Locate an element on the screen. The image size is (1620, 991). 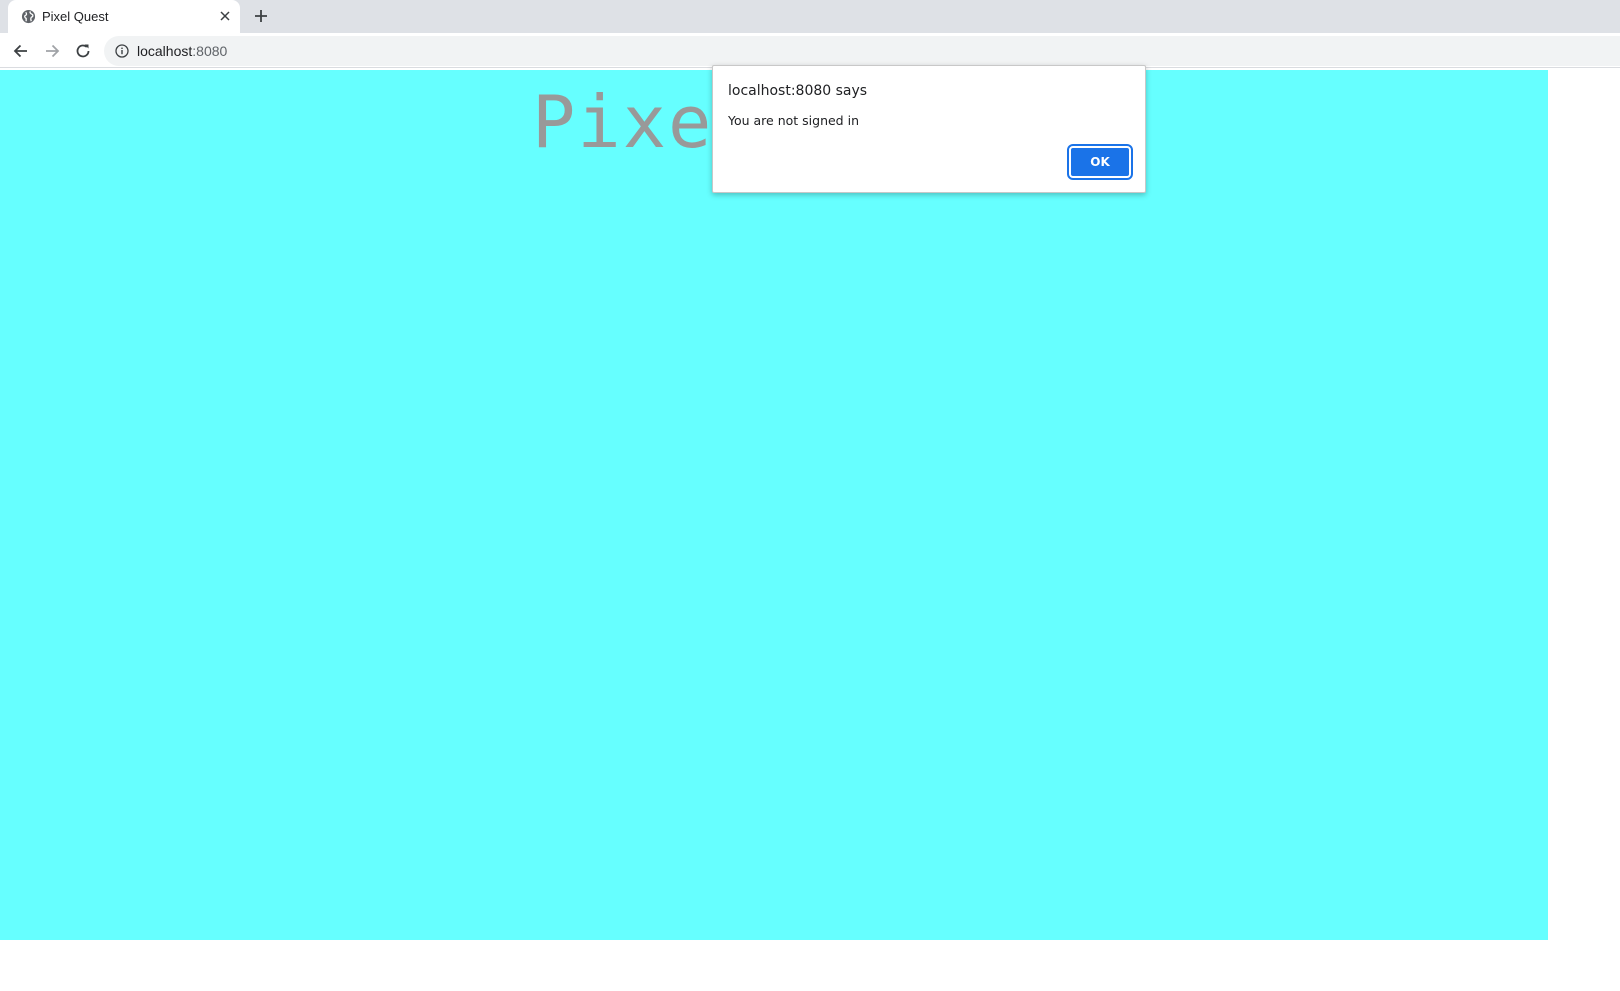
url-port: :8080 is located at coordinates (210, 51).